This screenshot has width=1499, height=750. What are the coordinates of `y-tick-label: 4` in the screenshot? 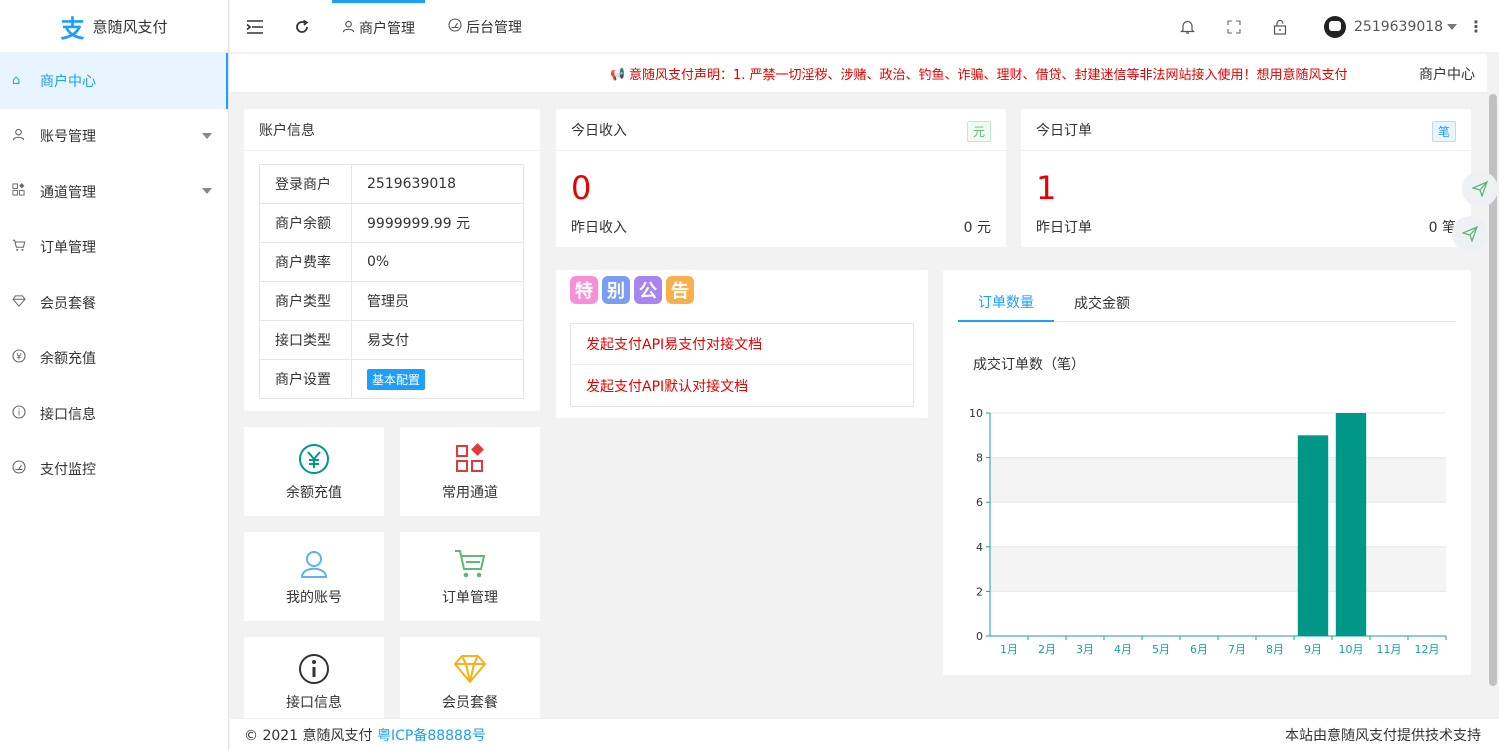 It's located at (979, 547).